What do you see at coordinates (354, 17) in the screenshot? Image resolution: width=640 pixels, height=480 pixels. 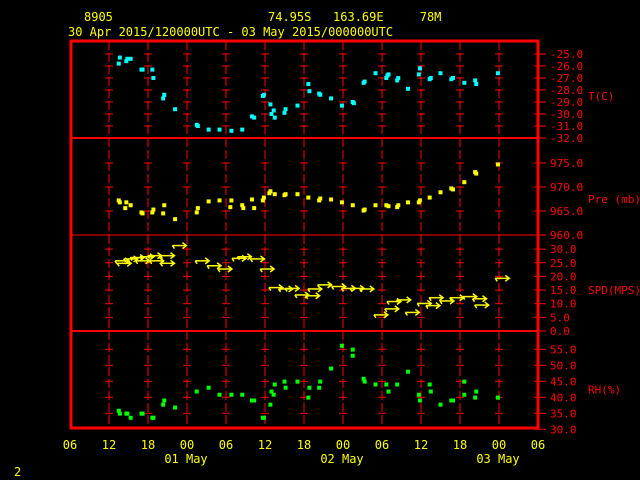 I see `station-location: 74.95S 163.69E 78M` at bounding box center [354, 17].